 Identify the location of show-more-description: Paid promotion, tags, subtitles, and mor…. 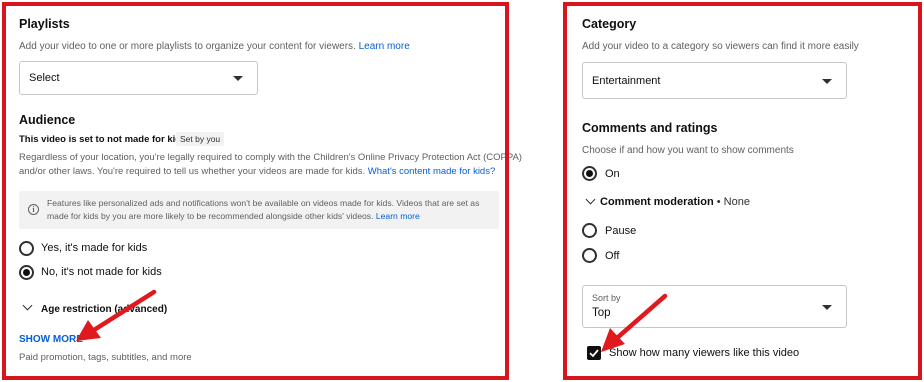
(105, 357).